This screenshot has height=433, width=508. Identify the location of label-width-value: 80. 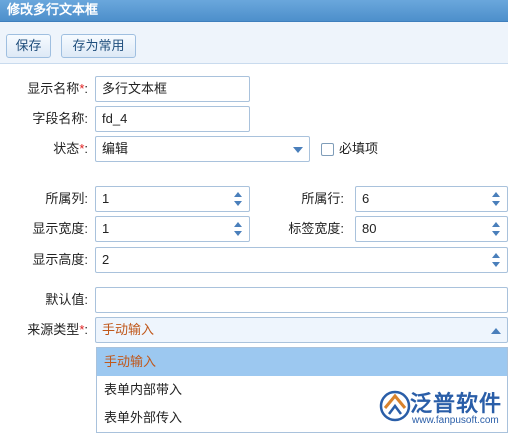
(369, 228).